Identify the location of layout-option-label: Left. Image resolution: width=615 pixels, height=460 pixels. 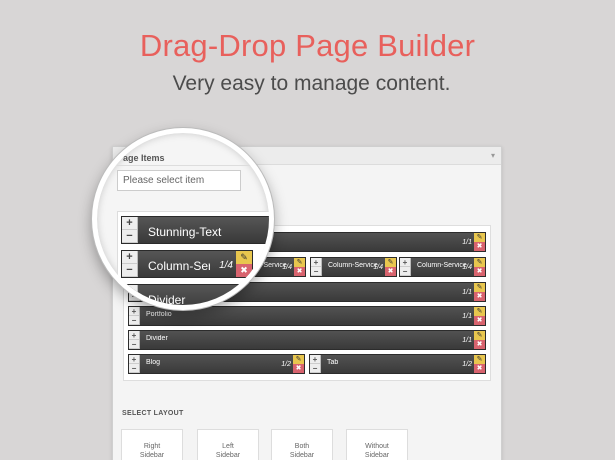
(228, 446).